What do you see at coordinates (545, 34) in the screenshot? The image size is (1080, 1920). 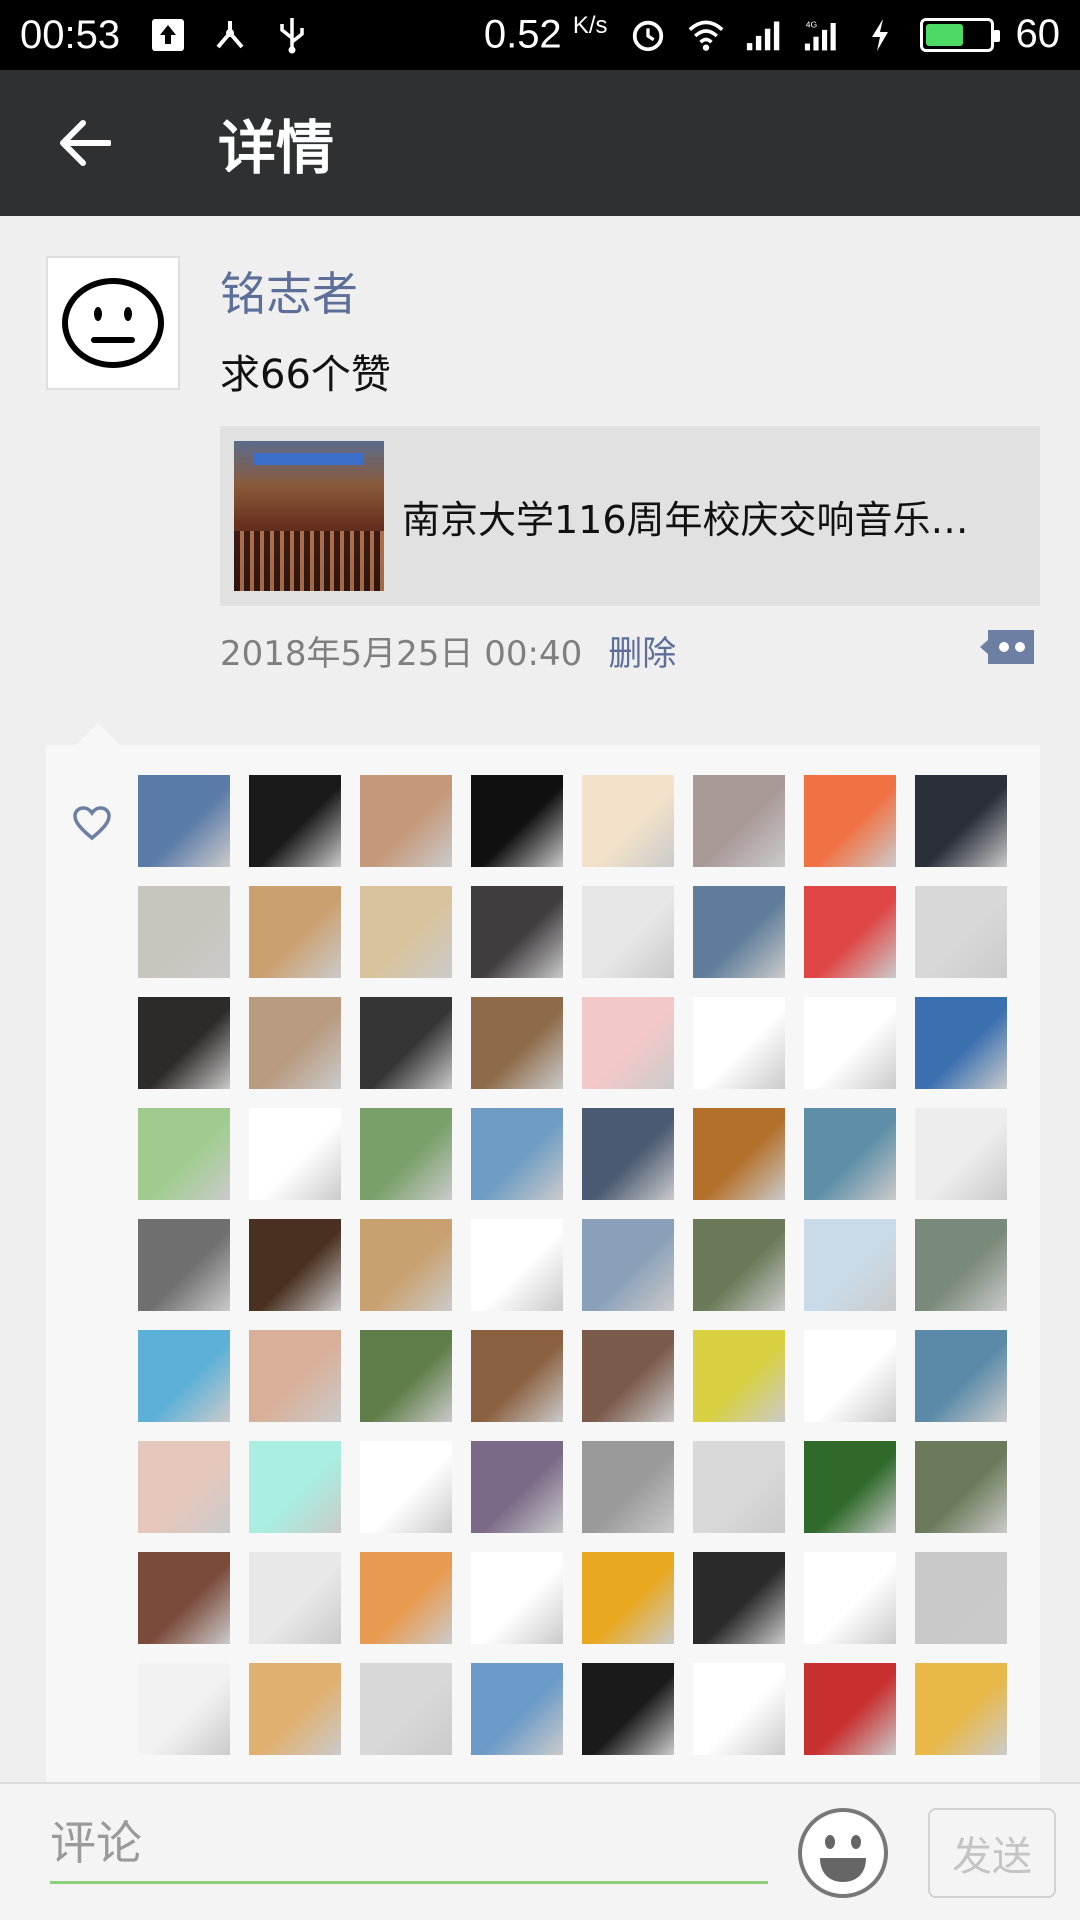 I see `net-speed: 0.52 K/s` at bounding box center [545, 34].